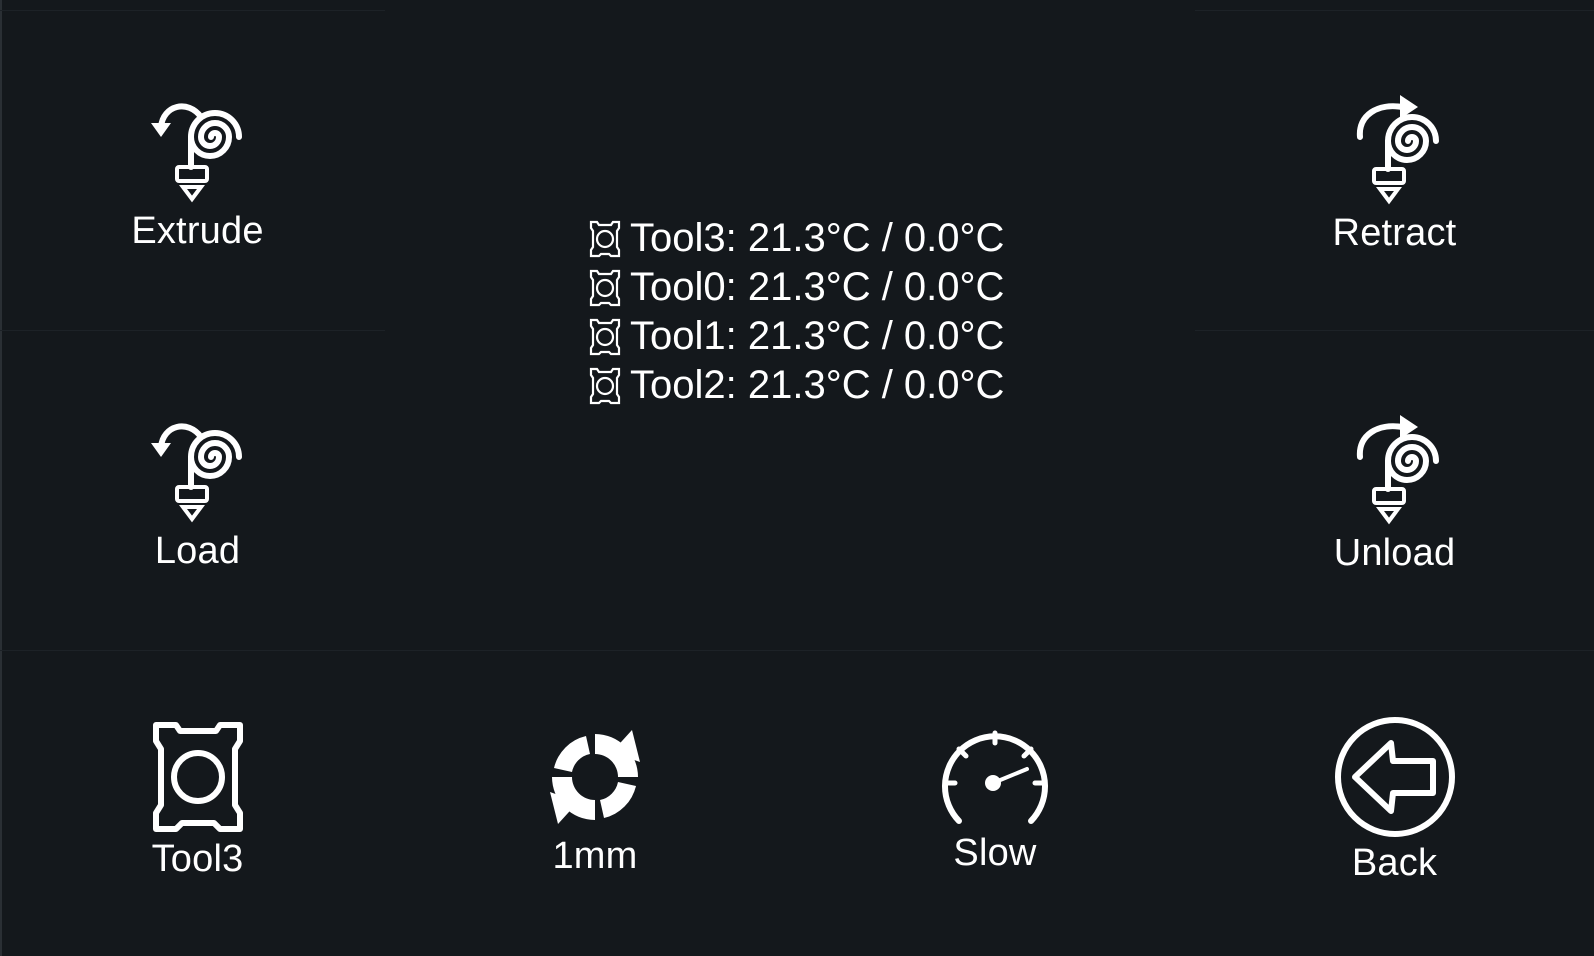  I want to click on temperature-row: Tool3: 21.3°C / 0.0°C, so click(795, 238).